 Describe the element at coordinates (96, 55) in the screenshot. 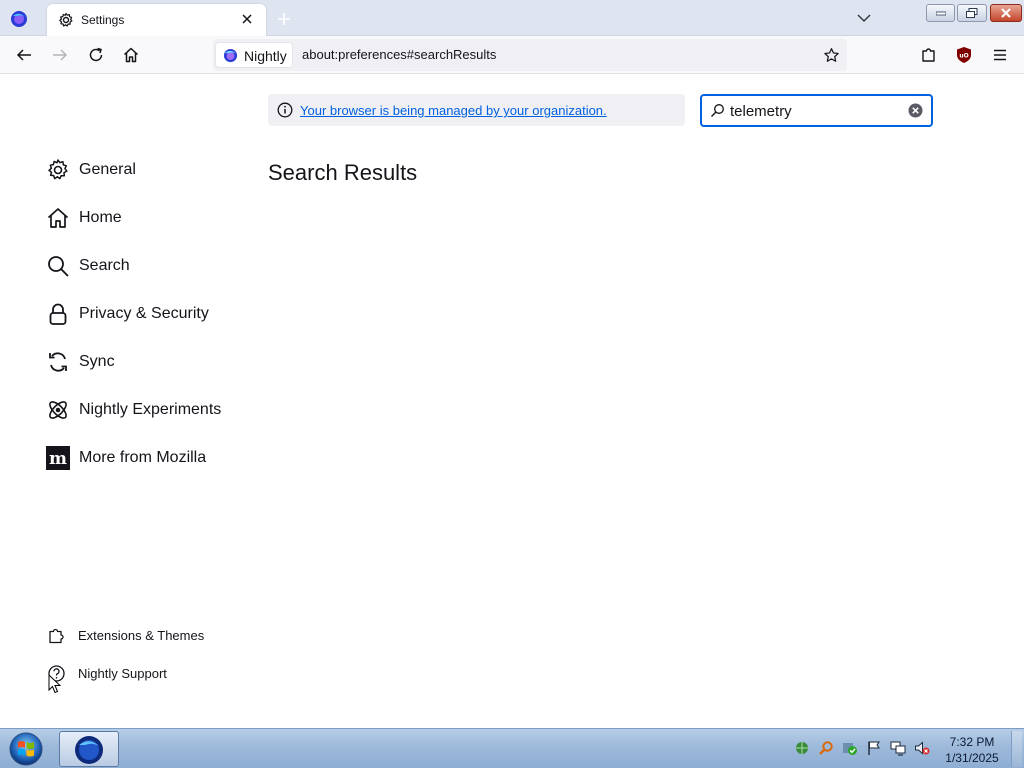

I see `reload-icon` at that location.